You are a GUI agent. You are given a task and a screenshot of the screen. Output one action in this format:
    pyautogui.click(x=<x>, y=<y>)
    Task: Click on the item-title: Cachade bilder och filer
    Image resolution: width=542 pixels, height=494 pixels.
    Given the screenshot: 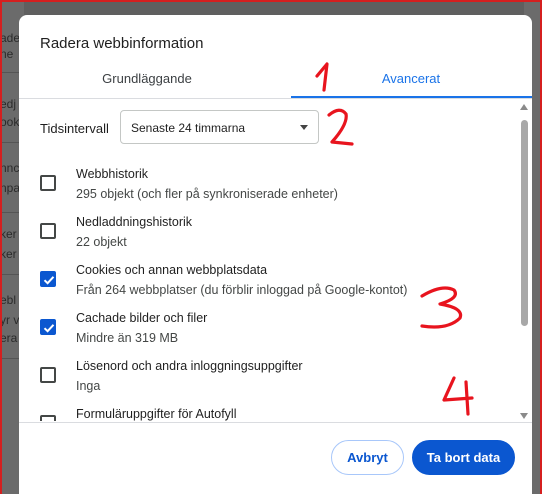 What is the action you would take?
    pyautogui.click(x=142, y=318)
    